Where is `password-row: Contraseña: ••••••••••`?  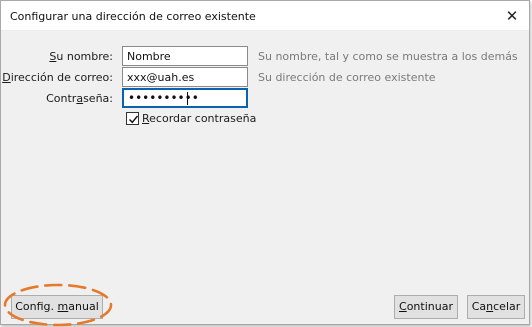 password-row: Contraseña: •••••••••• is located at coordinates (265, 98).